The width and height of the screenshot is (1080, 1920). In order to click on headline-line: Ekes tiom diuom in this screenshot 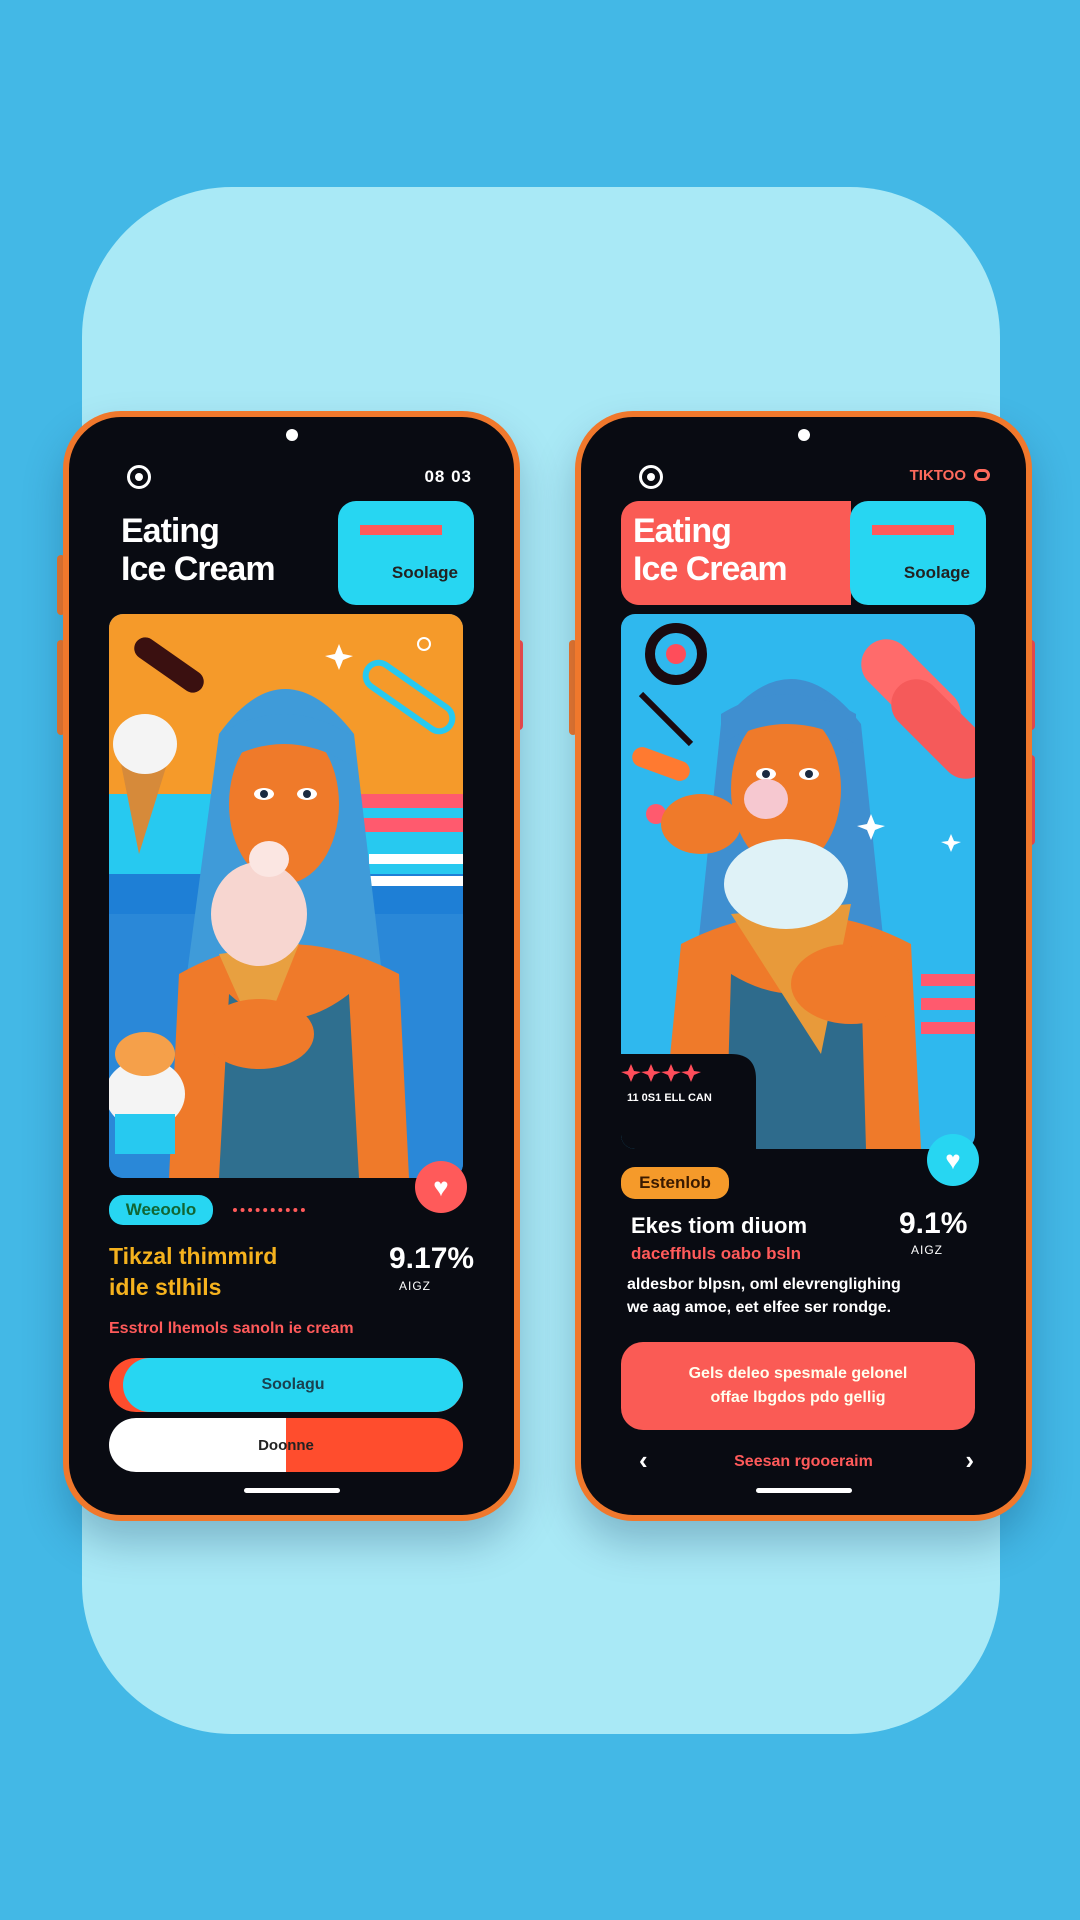, I will do `click(719, 1225)`.